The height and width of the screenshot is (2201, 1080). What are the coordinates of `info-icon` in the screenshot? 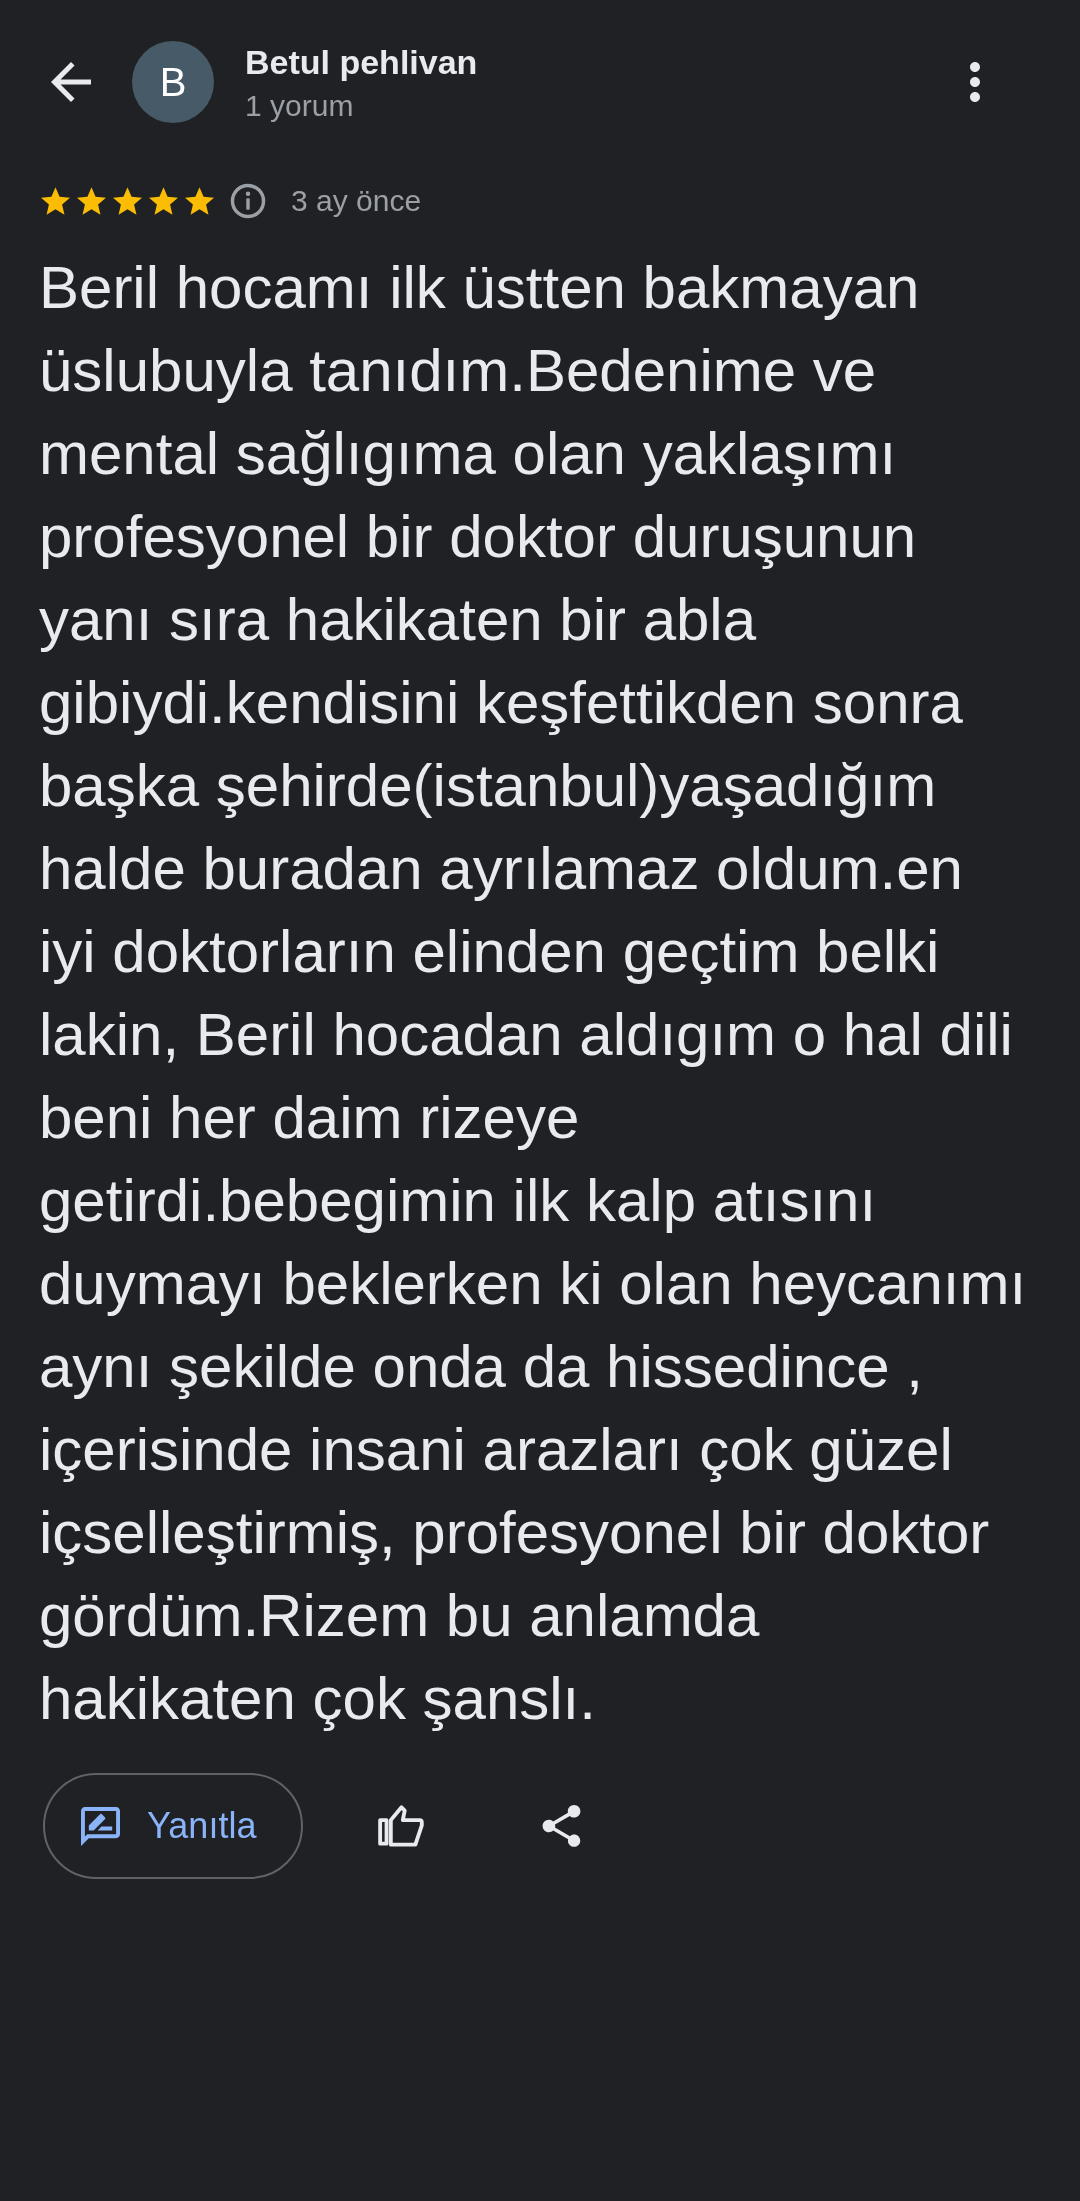 It's located at (248, 201).